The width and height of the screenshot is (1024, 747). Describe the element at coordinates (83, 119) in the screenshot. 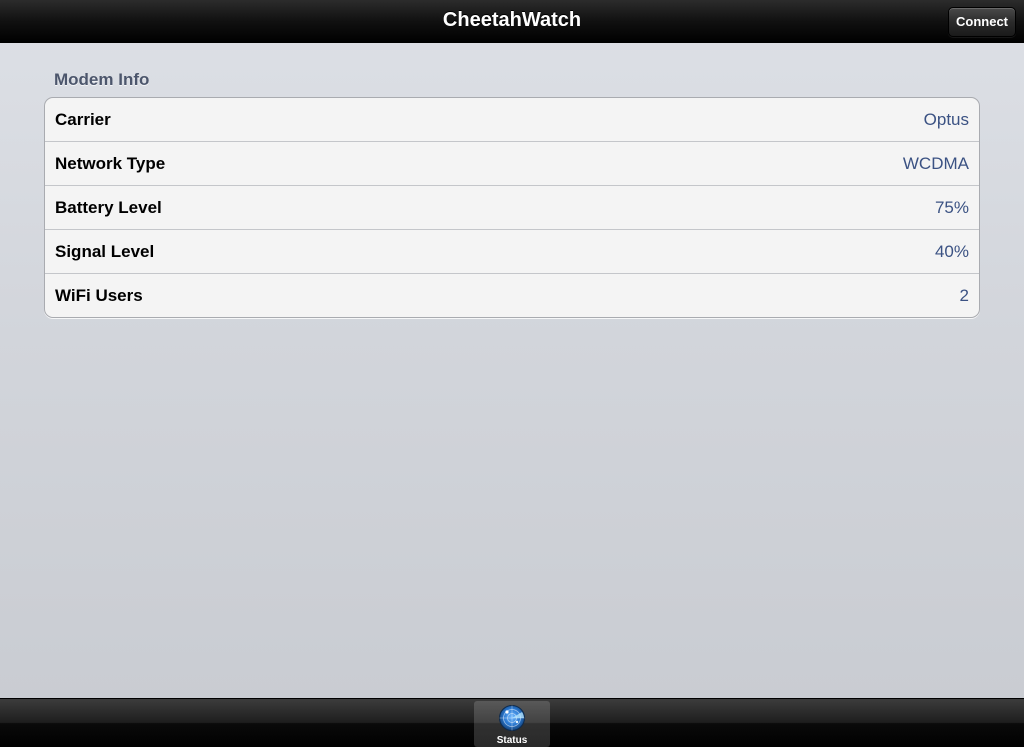

I see `row-label: Carrier` at that location.